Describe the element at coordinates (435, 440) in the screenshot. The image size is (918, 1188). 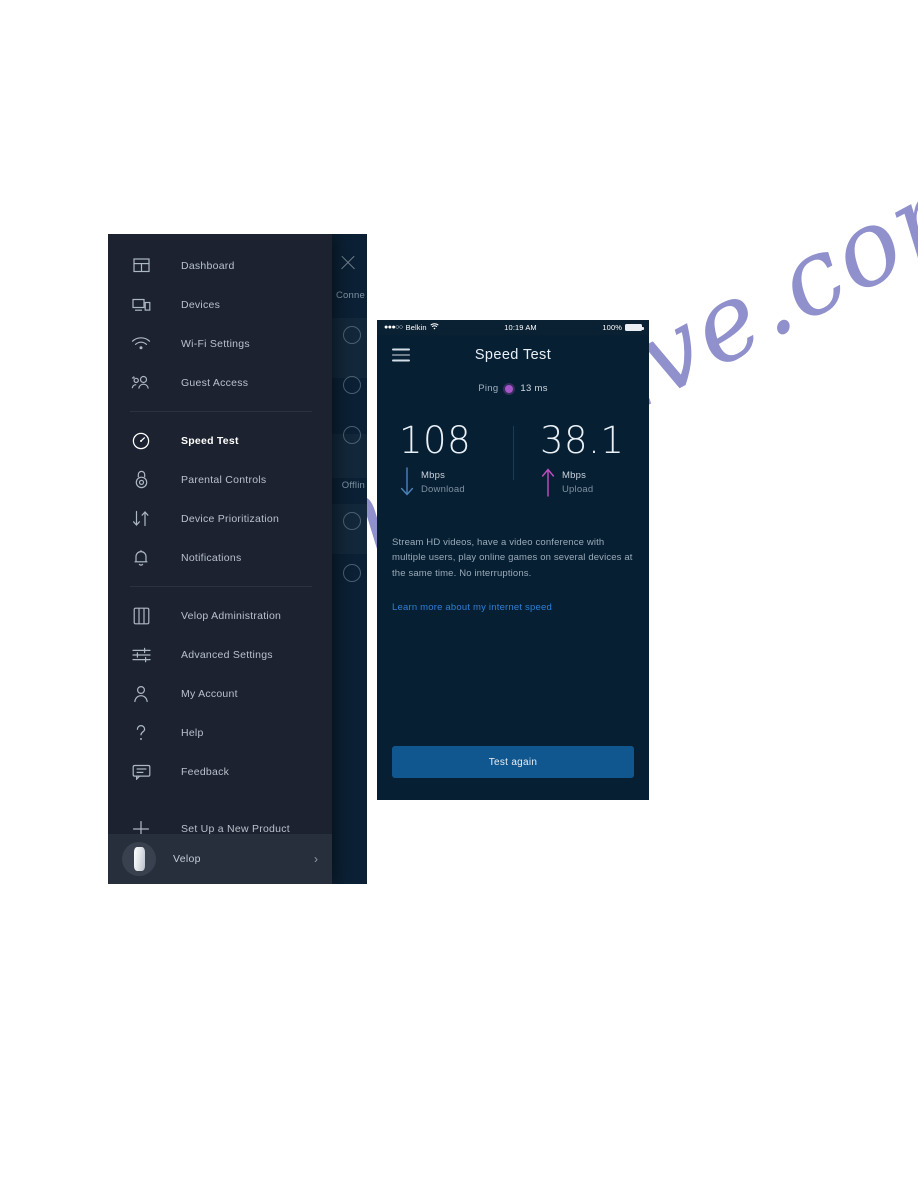
I see `download-value: 108` at that location.